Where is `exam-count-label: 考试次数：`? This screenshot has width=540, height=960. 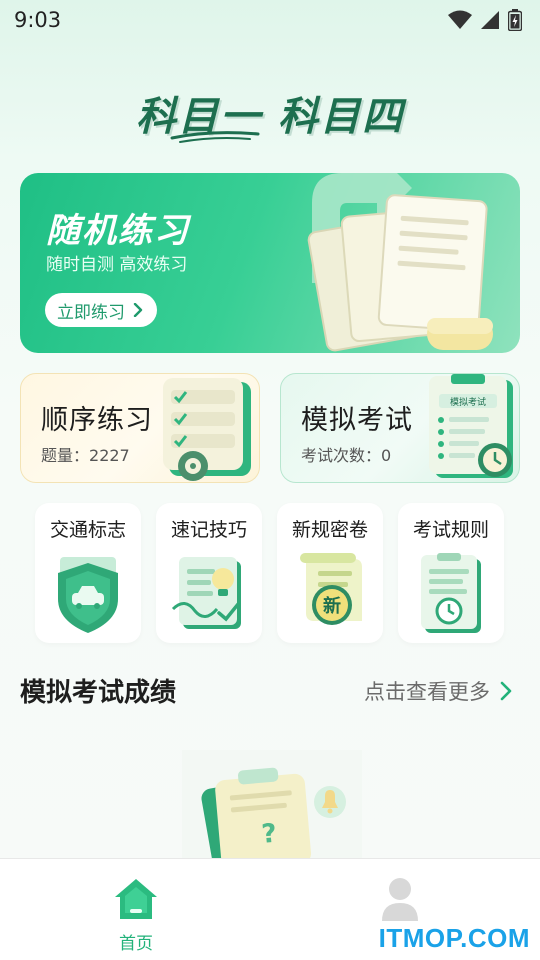 exam-count-label: 考试次数： is located at coordinates (341, 455).